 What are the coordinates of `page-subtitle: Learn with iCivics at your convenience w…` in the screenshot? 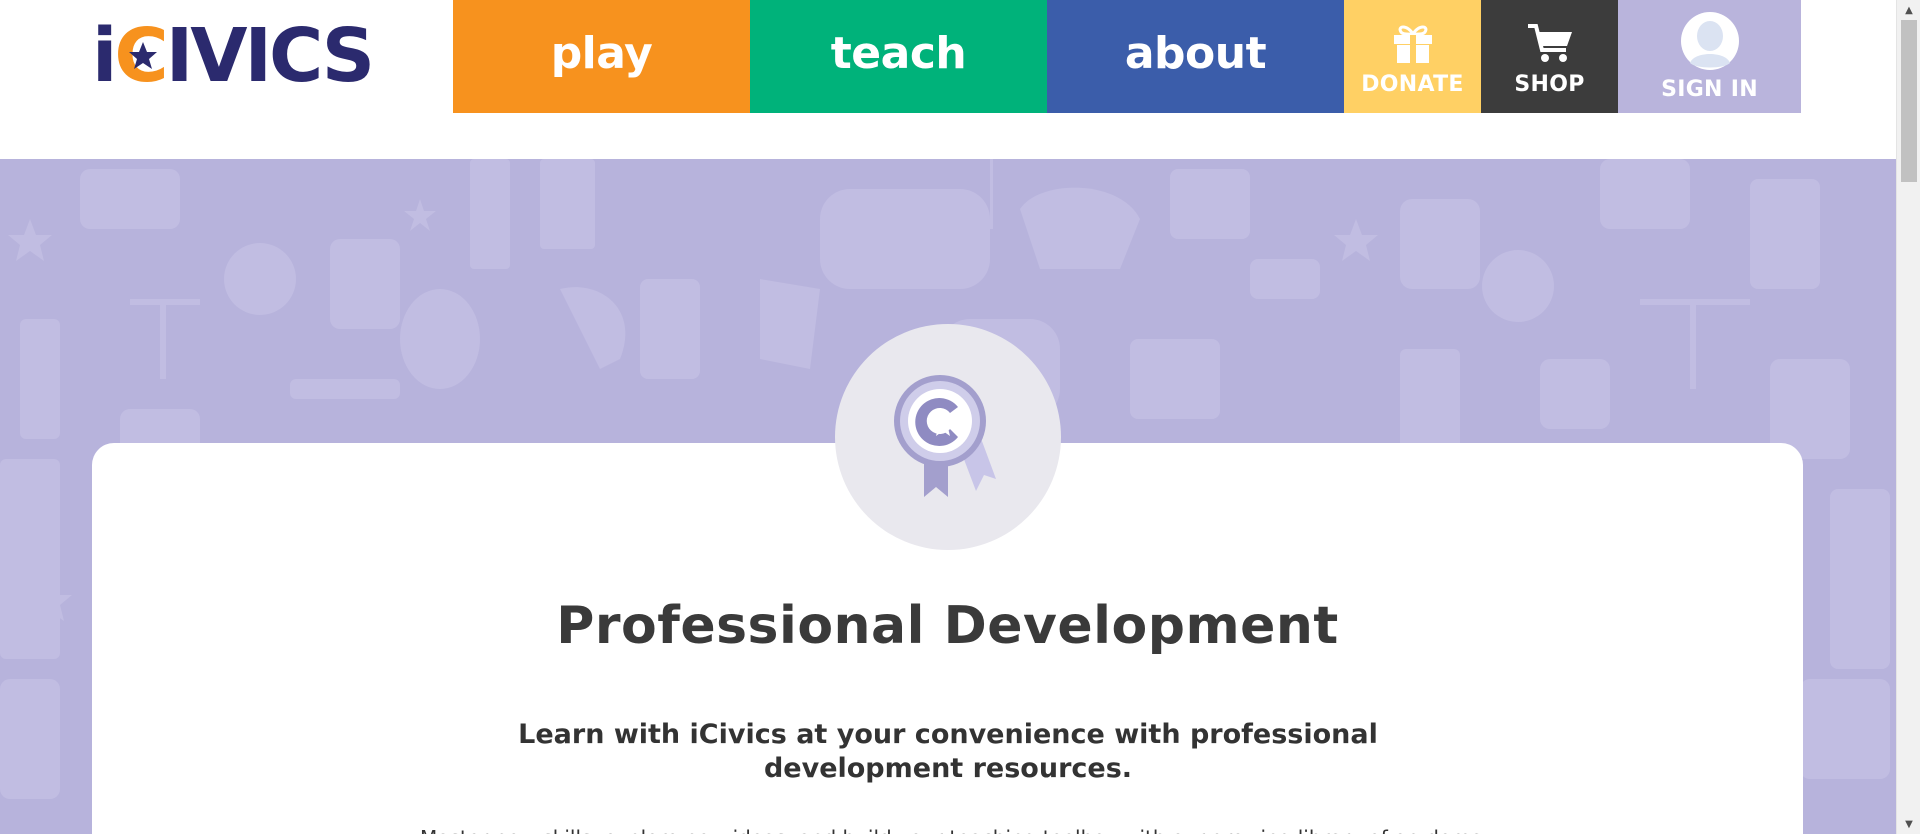 It's located at (948, 751).